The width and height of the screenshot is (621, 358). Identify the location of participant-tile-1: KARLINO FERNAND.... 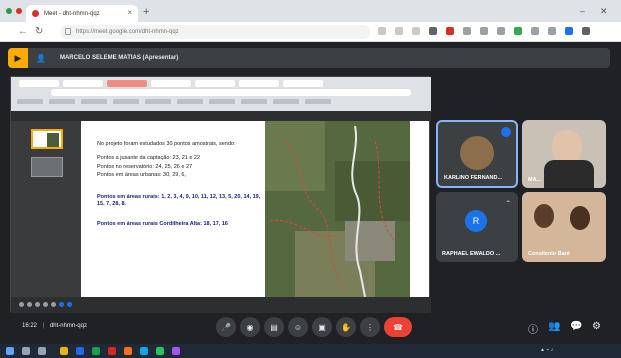
(477, 154).